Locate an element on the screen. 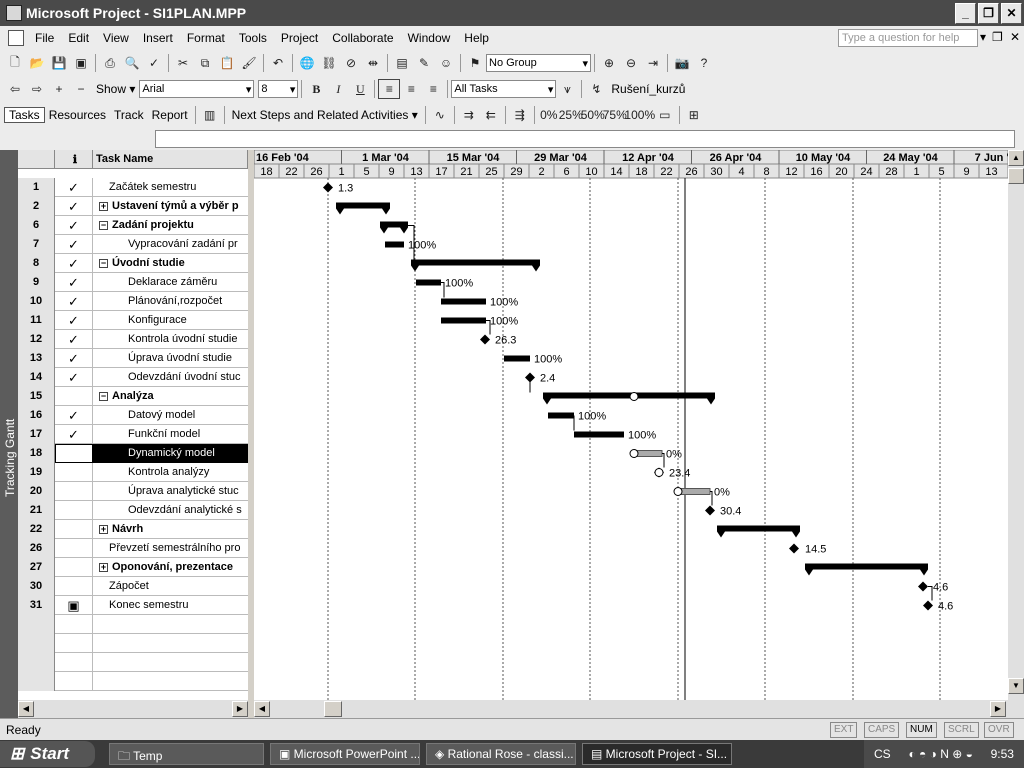  table-row: 18 Dynamický model is located at coordinates (133, 453).